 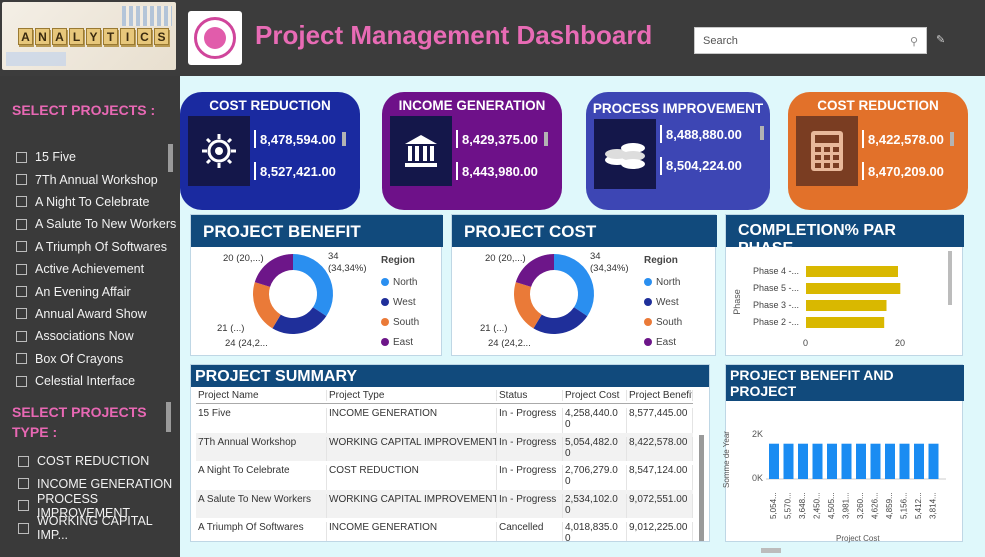 I want to click on project-option: A Night To Celebrate, so click(x=96, y=202).